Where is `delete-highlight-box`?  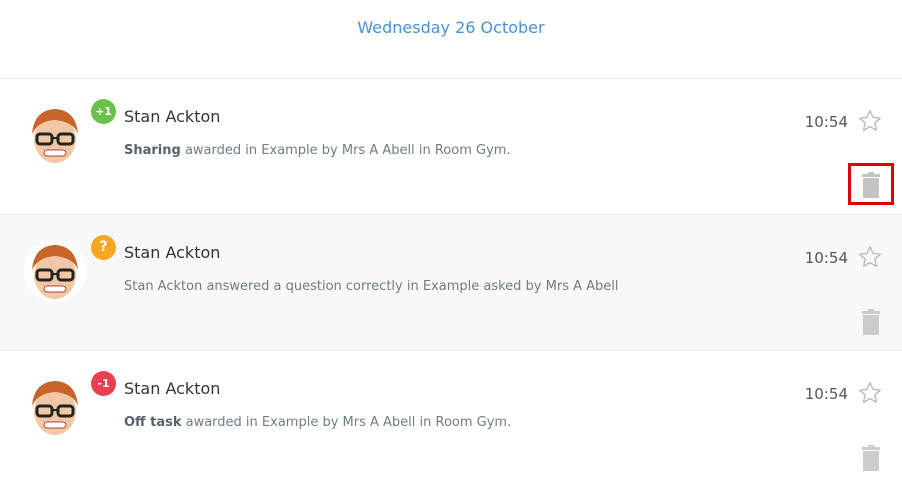 delete-highlight-box is located at coordinates (871, 184).